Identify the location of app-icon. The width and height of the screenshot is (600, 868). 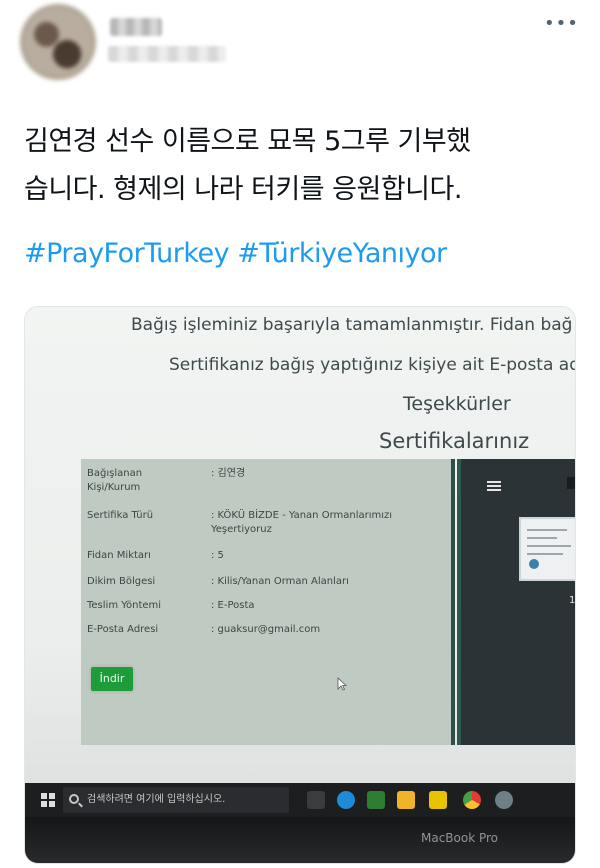
(376, 800).